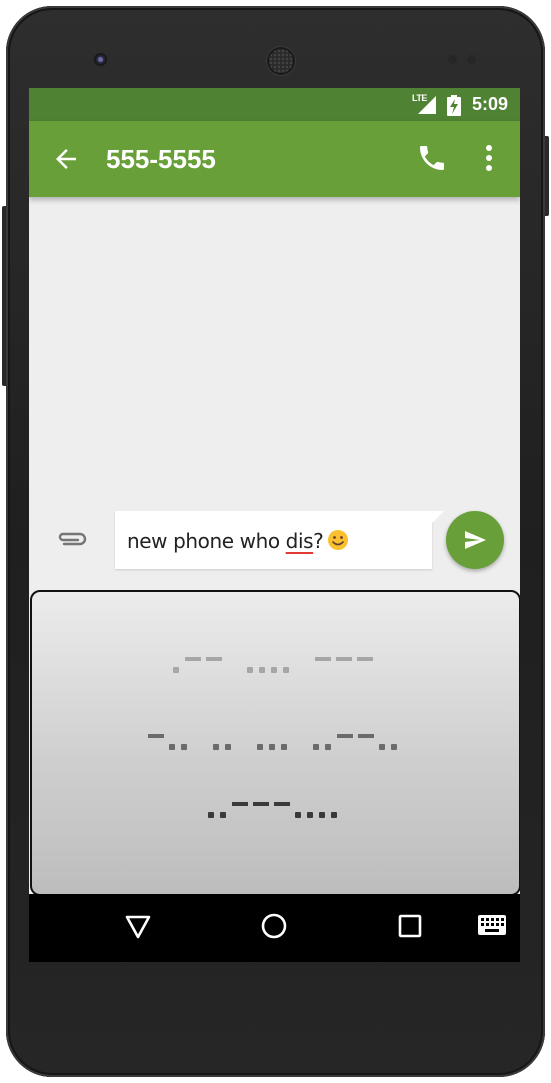  I want to click on home-circle-icon, so click(274, 926).